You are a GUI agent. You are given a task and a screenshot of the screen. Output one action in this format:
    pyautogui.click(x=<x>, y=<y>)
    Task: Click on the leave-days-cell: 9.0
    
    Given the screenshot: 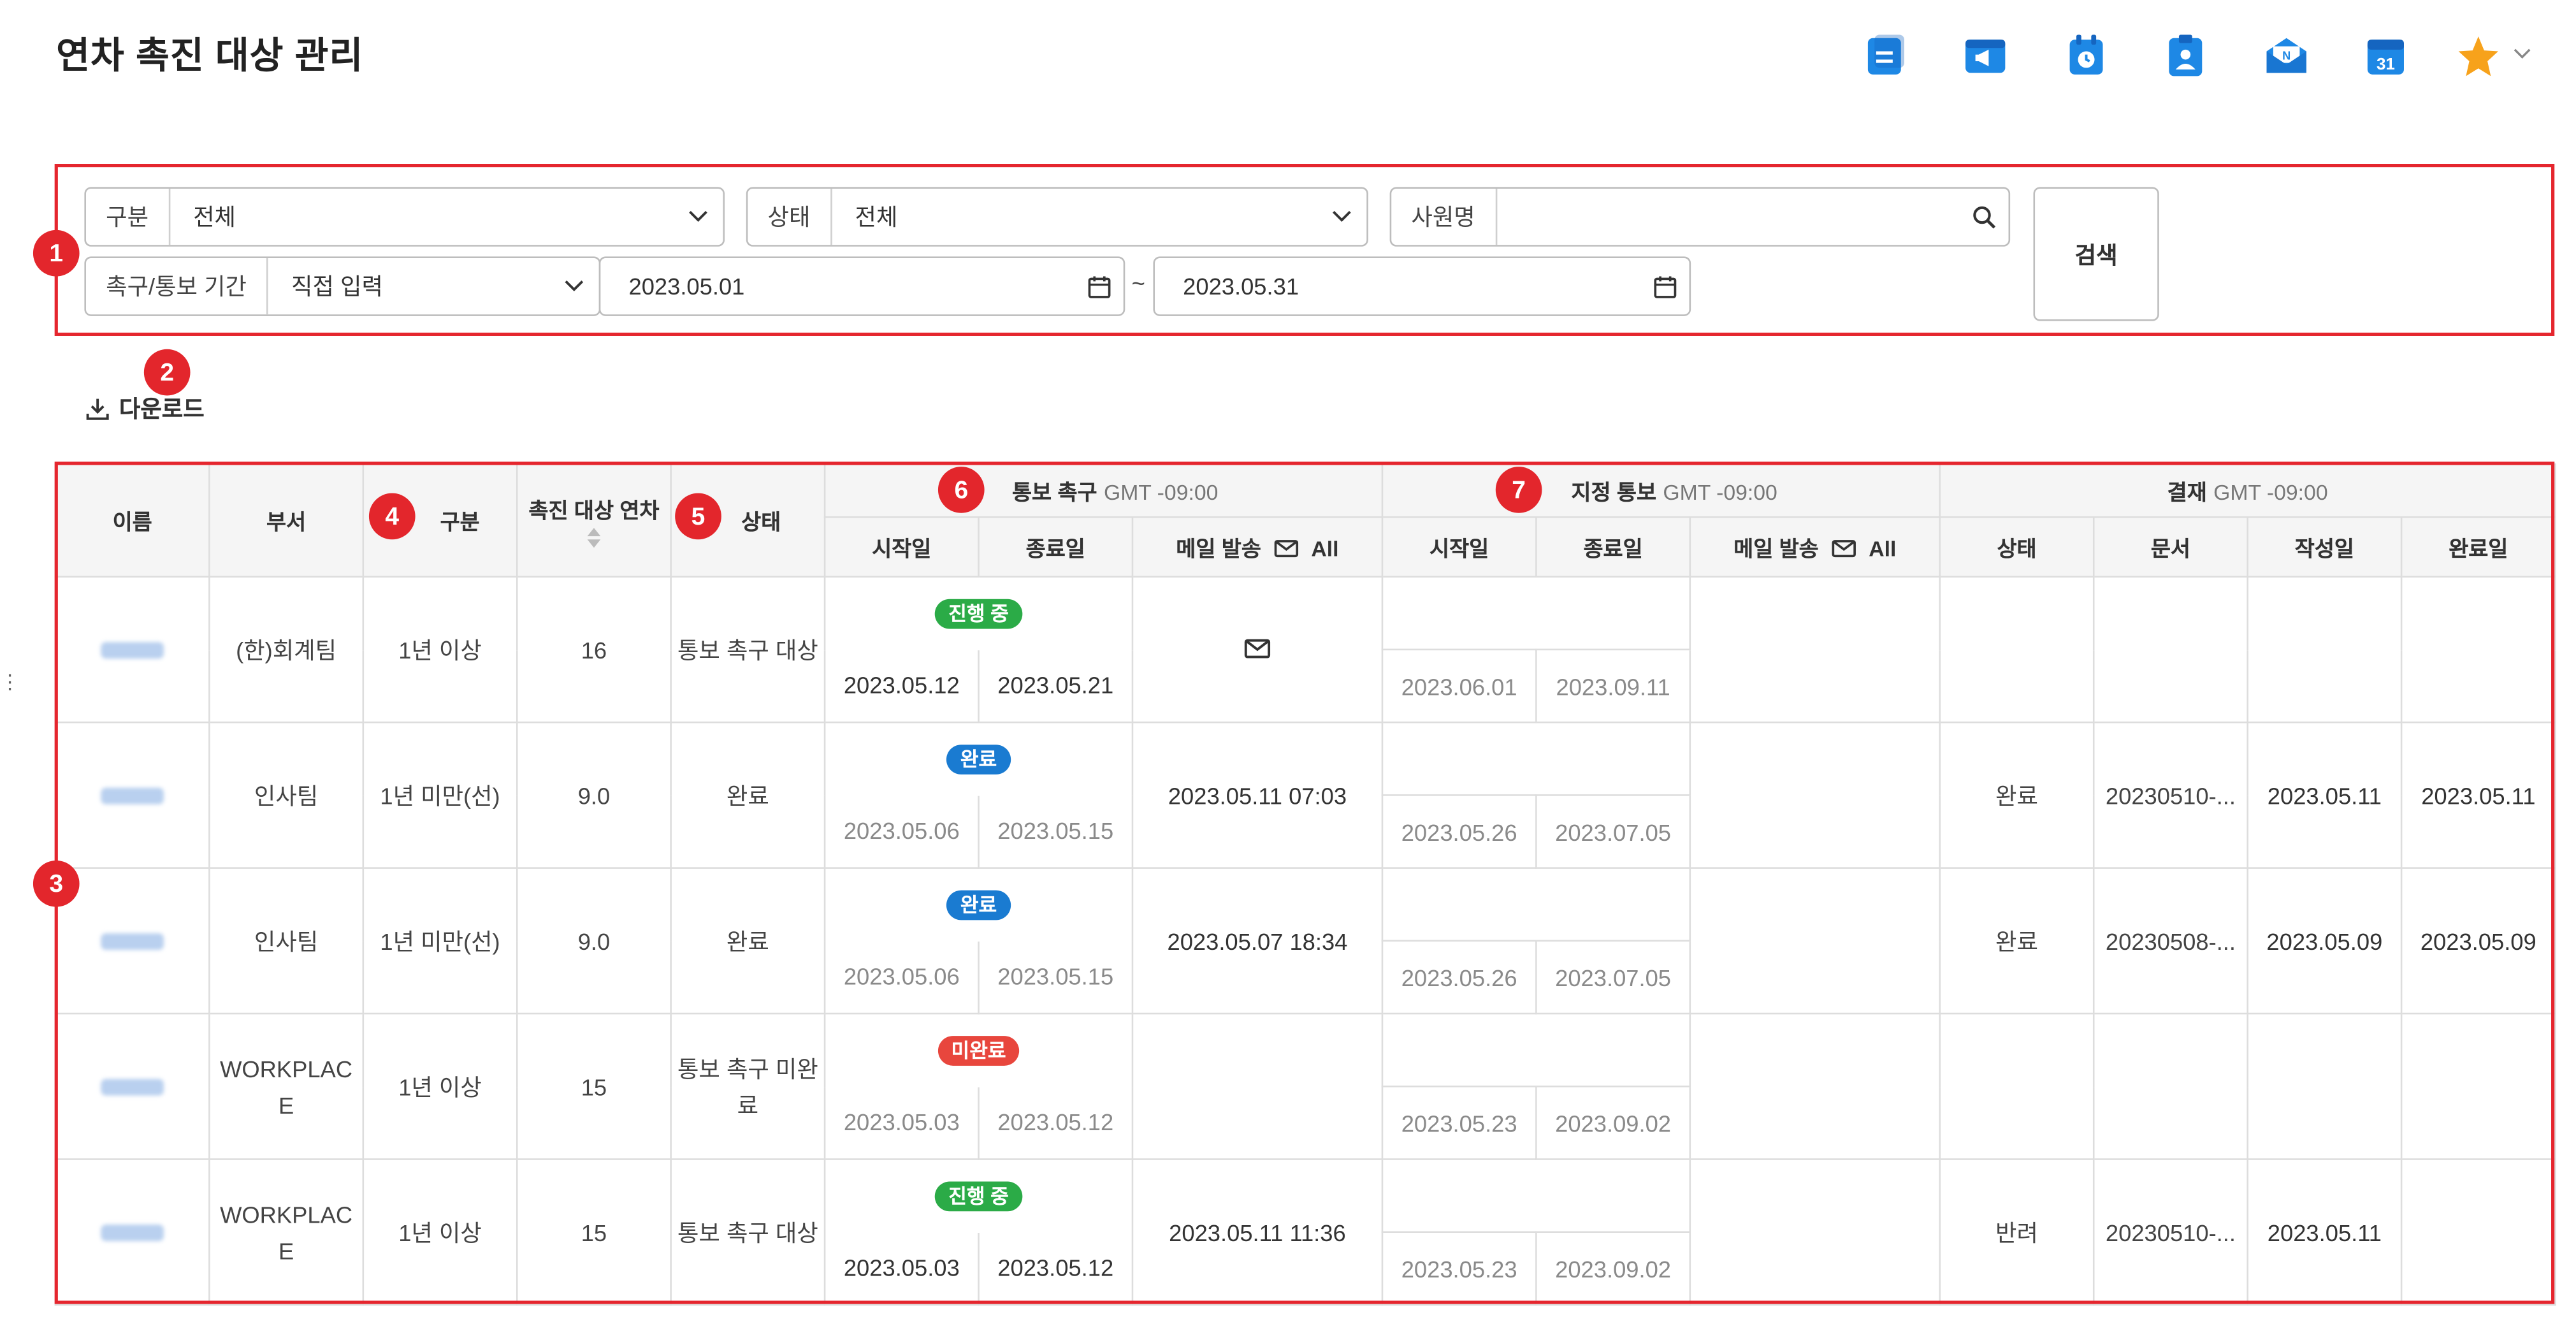 What is the action you would take?
    pyautogui.click(x=594, y=941)
    